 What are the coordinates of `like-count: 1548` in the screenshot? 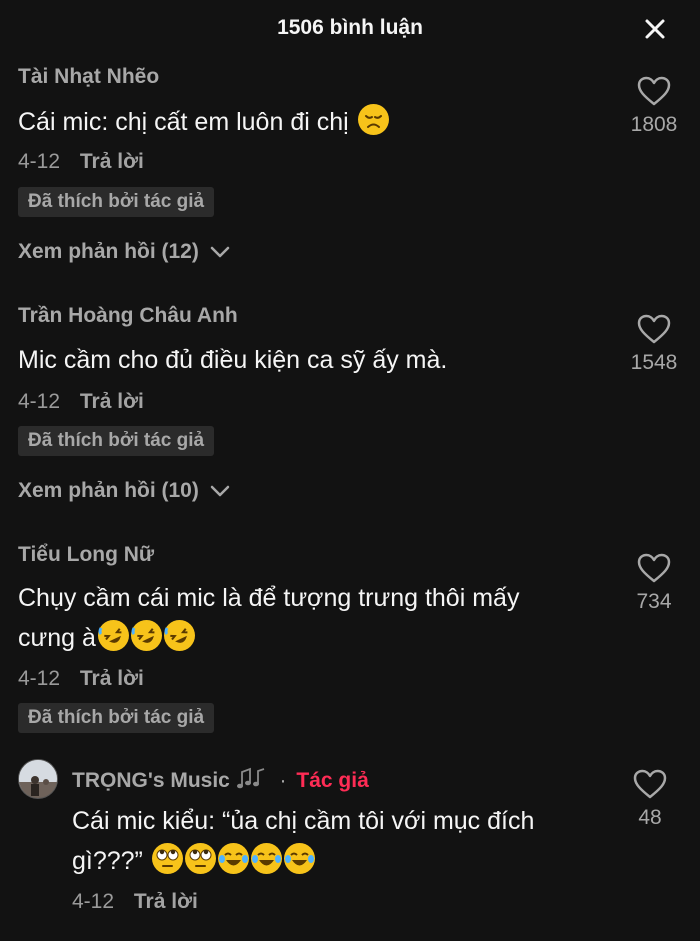 It's located at (654, 362).